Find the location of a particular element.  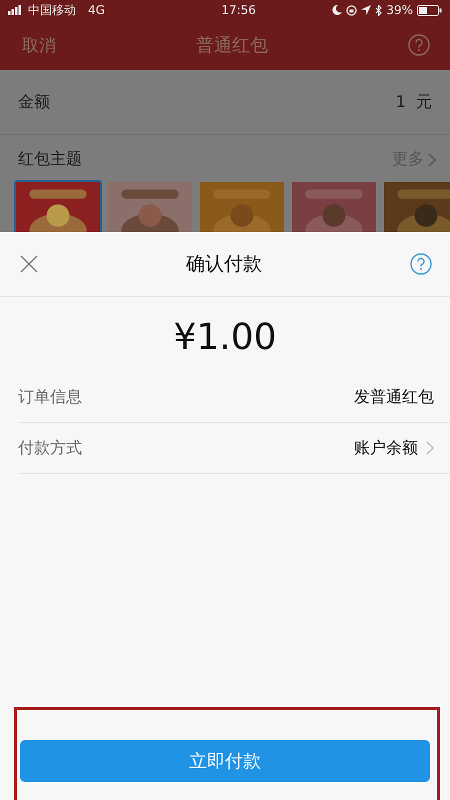

battery-percent: 39% is located at coordinates (399, 10).